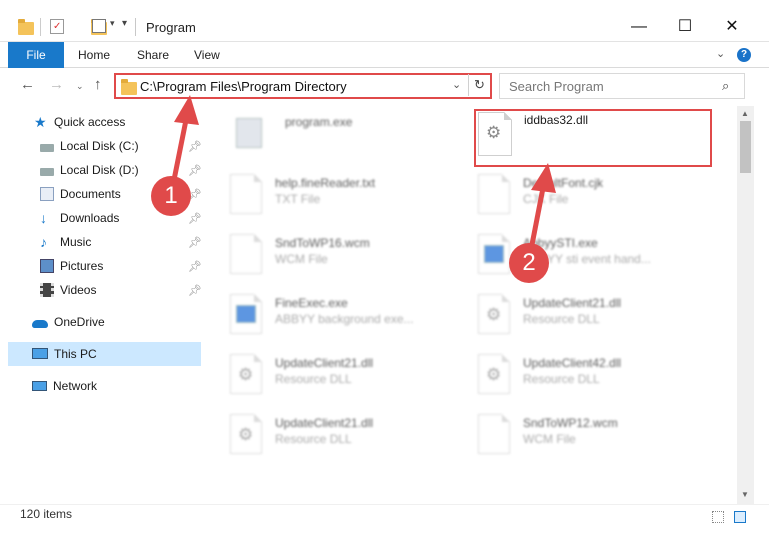  Describe the element at coordinates (529, 263) in the screenshot. I see `step-2-badge: 2` at that location.